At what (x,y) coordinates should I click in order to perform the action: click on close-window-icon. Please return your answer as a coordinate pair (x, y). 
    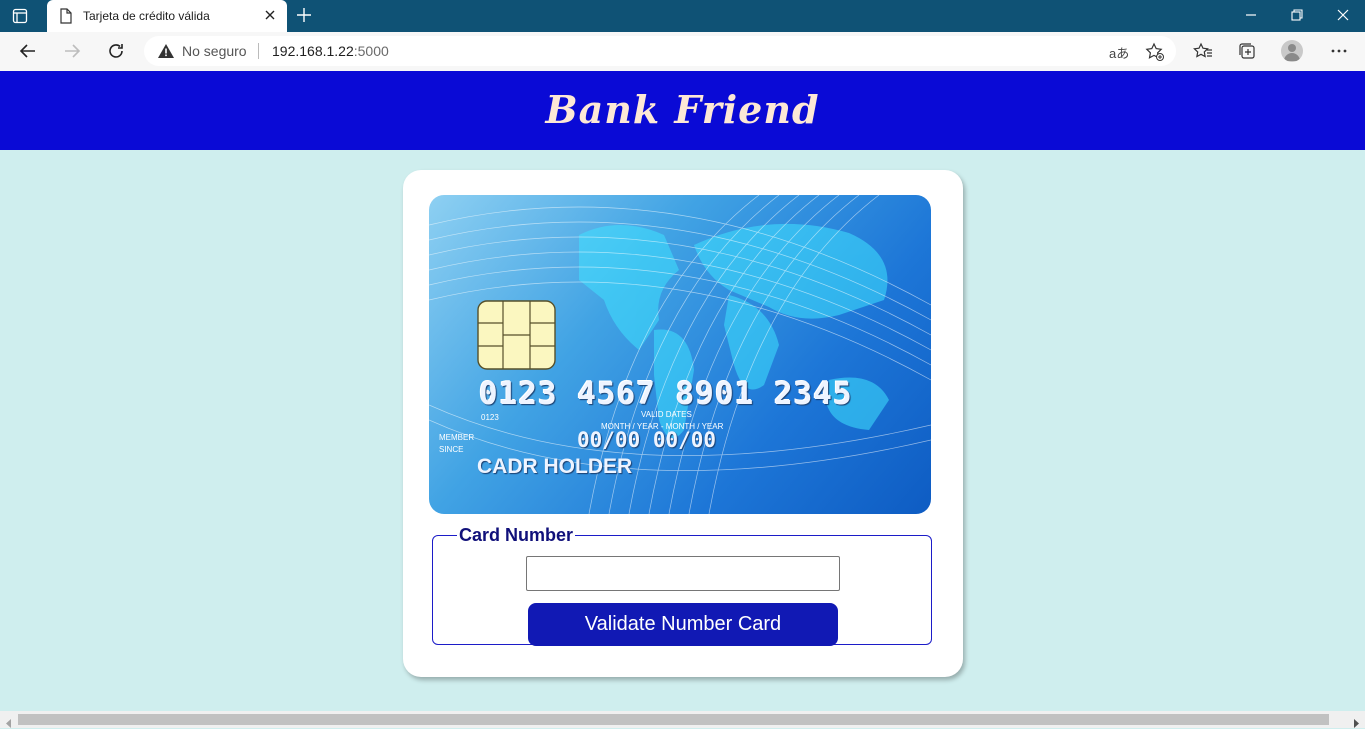
    Looking at the image, I should click on (1343, 17).